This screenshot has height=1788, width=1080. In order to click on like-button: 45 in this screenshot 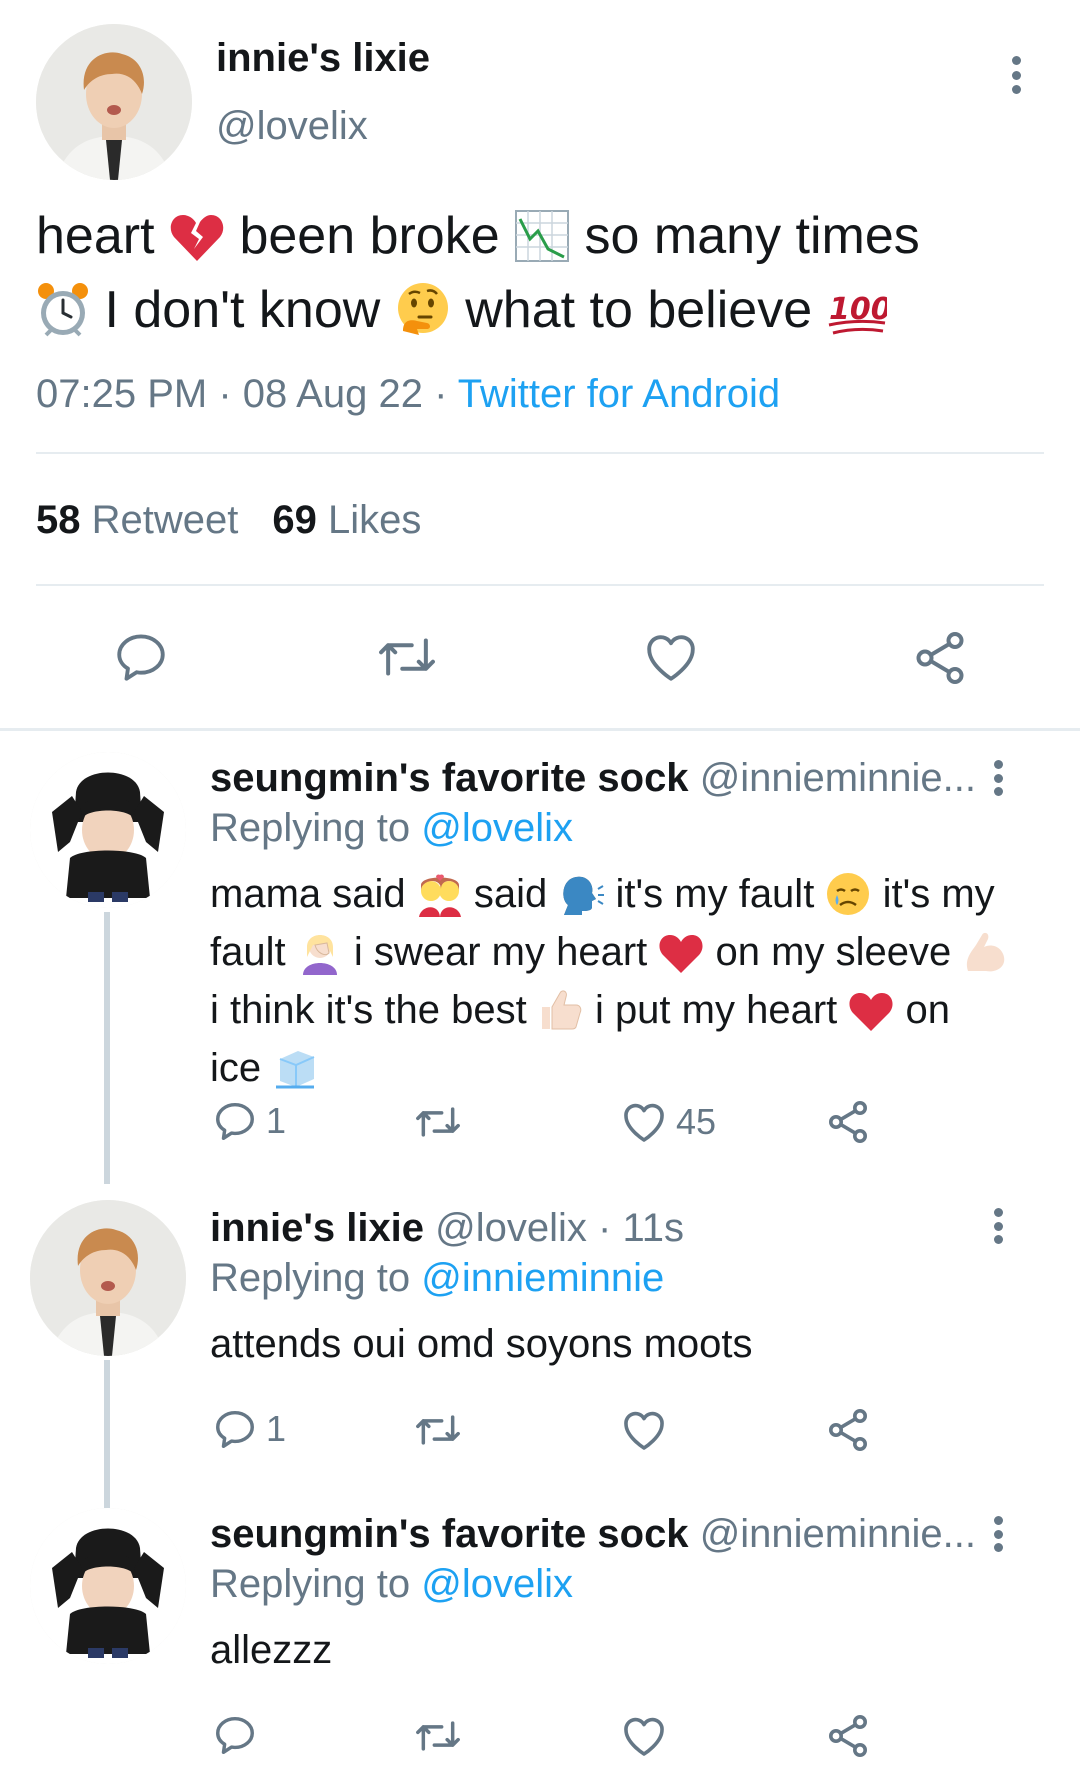, I will do `click(668, 1122)`.